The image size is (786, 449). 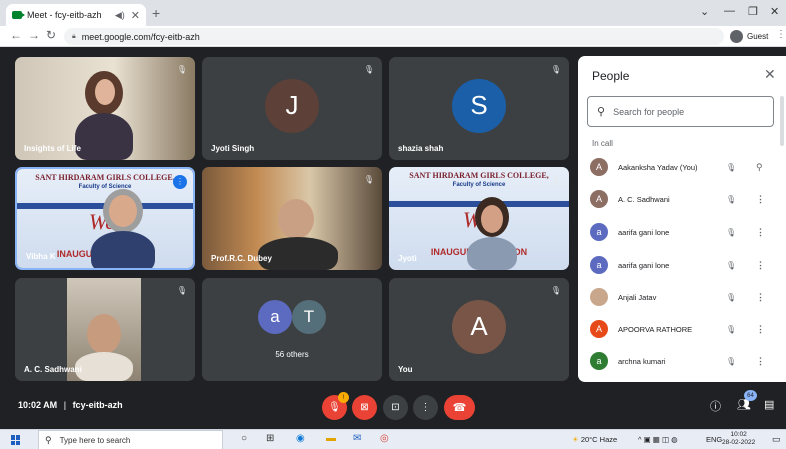 I want to click on haze-icon: ☀, so click(x=575, y=439).